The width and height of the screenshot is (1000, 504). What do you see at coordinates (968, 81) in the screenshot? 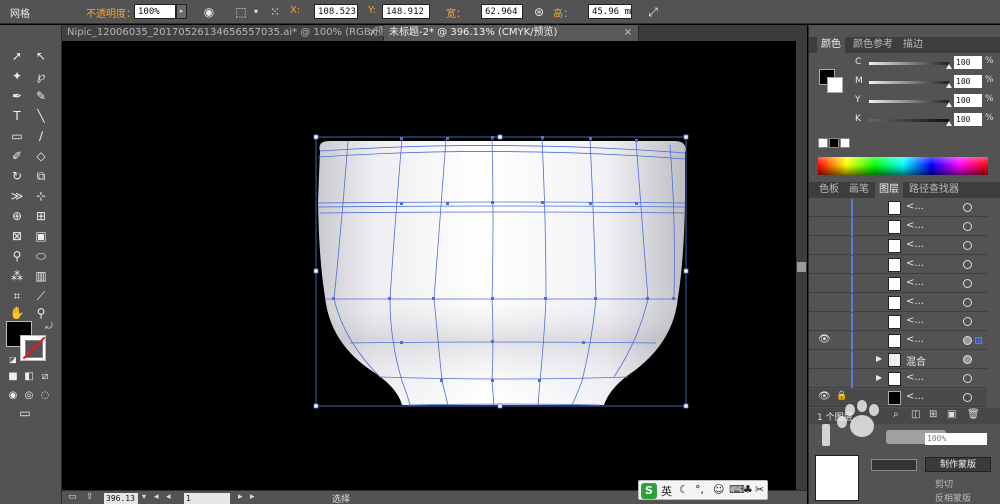
I see `channel-m-input: 100` at bounding box center [968, 81].